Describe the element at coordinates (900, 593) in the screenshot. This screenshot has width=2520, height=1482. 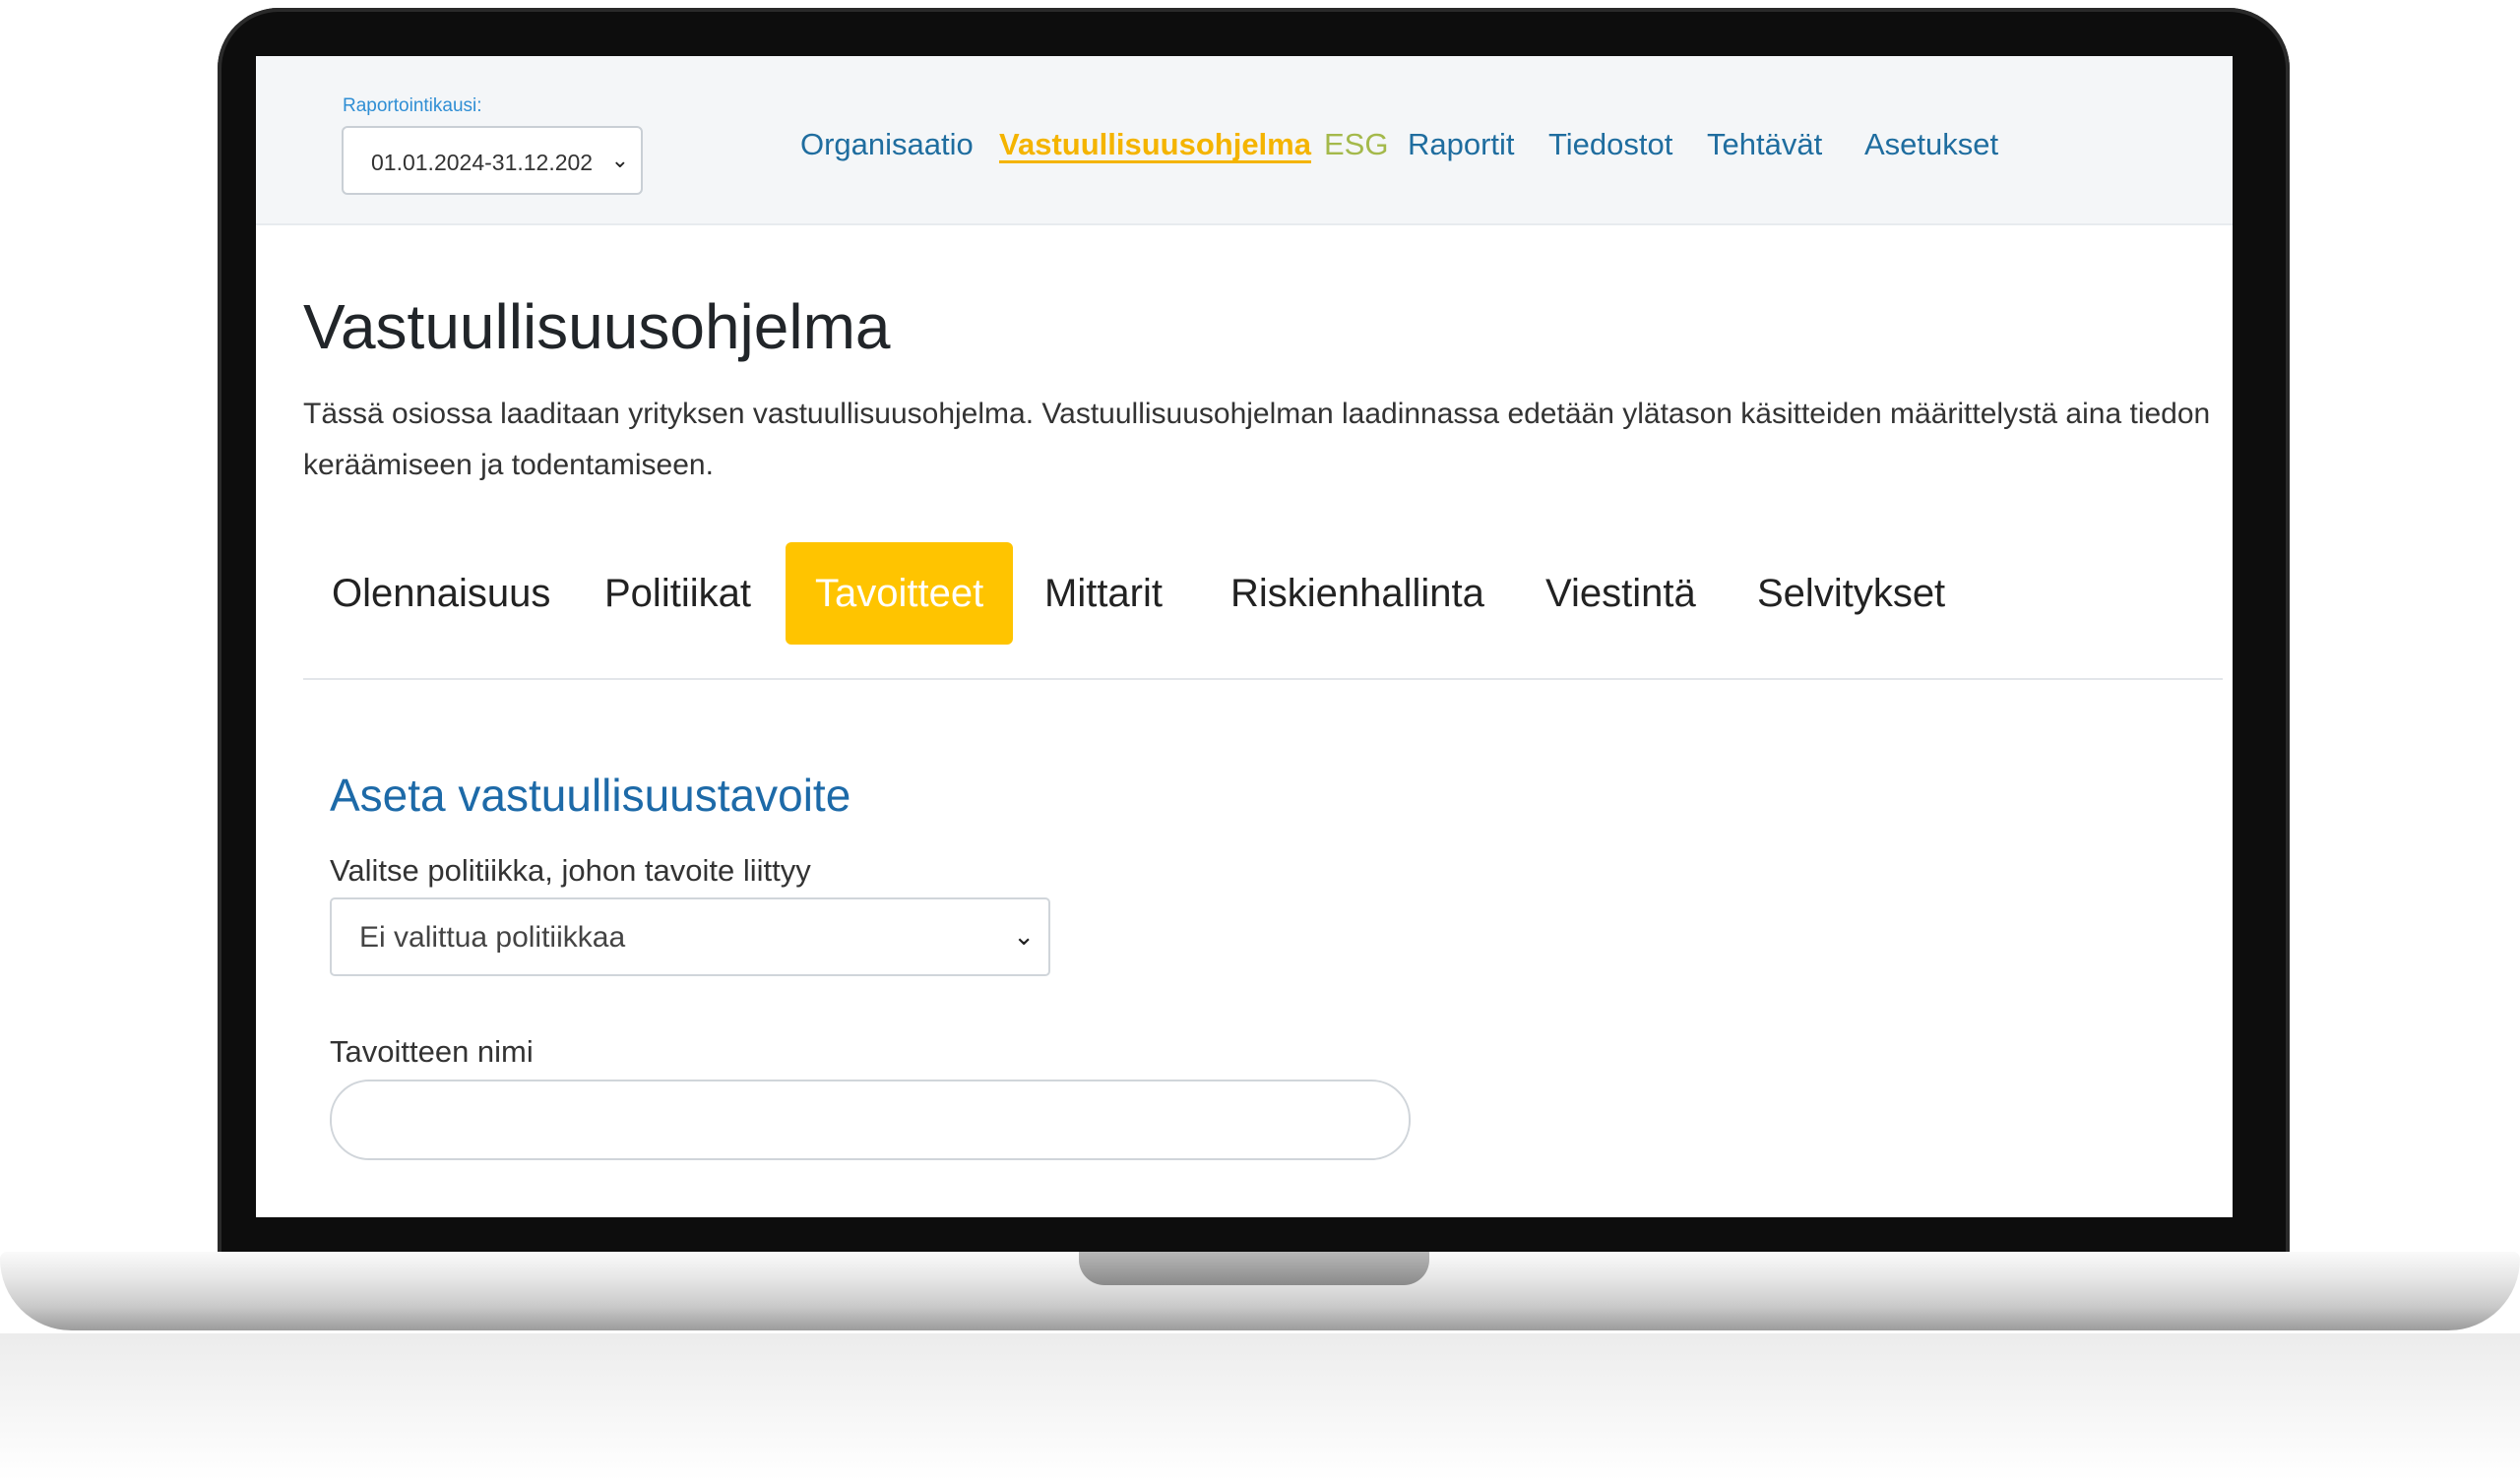
I see `tab-tavoitteet: Tavoitteet` at that location.